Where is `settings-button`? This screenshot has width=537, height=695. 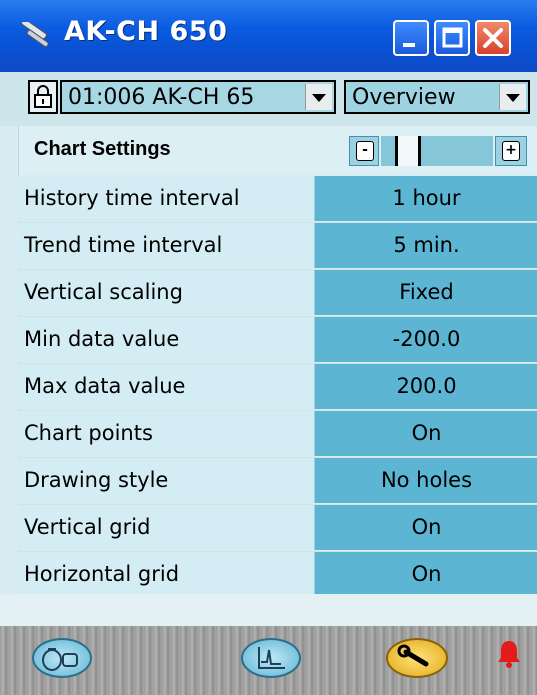
settings-button is located at coordinates (417, 658).